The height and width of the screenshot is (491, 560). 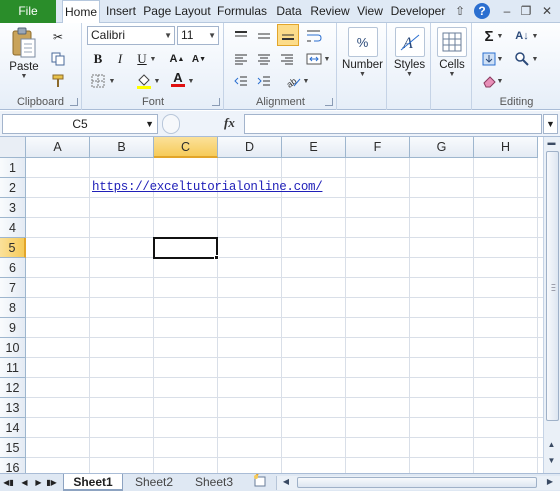 I want to click on help-icon: ?, so click(x=482, y=11).